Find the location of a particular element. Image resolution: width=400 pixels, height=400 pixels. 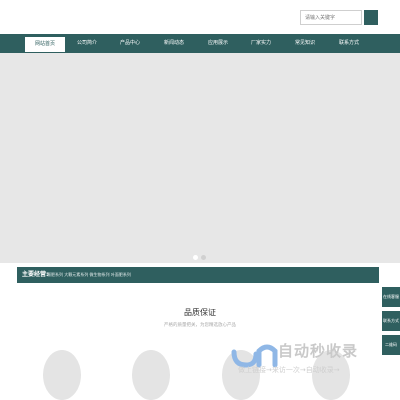

main-products-links: 颗肥系列 大颗元素系列 微生物系列 叶面肥系列 is located at coordinates (89, 275).